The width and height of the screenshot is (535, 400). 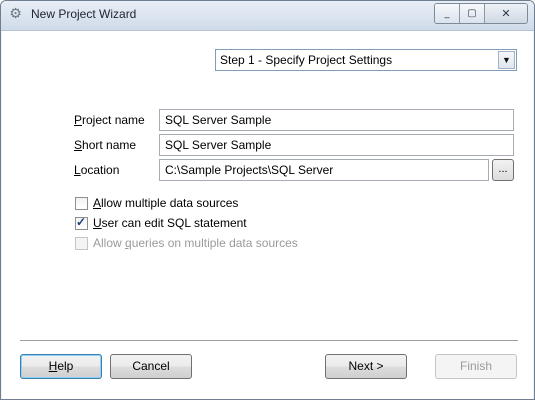 I want to click on dropdown-arrow-icon: ▼, so click(x=506, y=60).